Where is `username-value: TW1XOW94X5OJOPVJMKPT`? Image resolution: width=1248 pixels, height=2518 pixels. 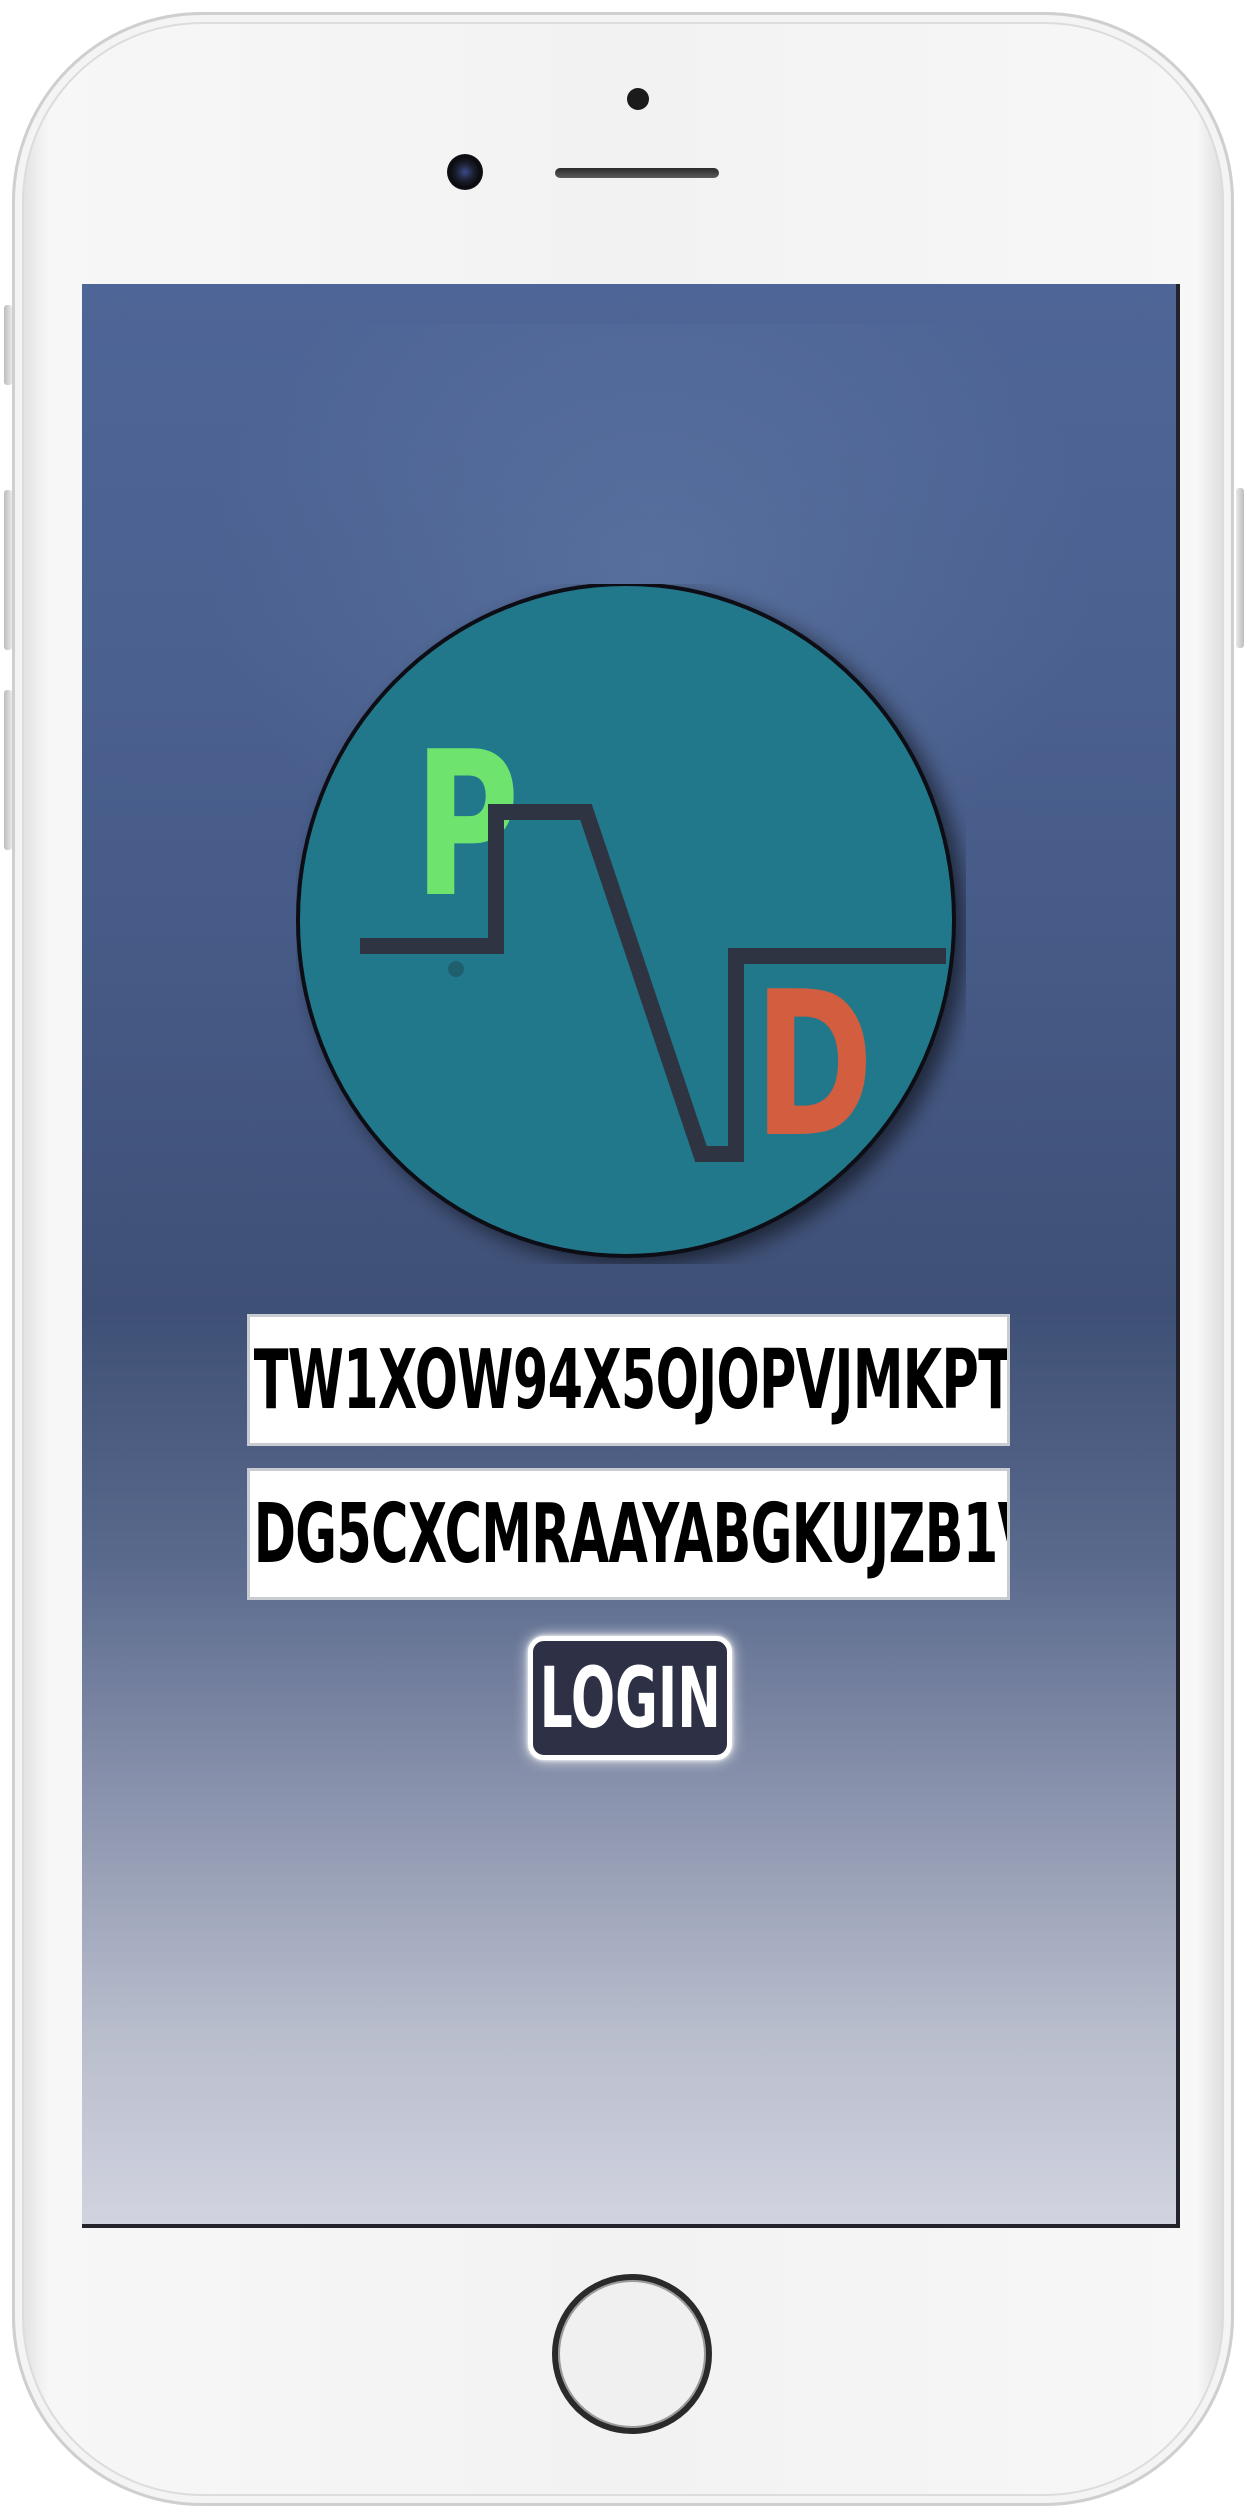 username-value: TW1XOW94X5OJOPVJMKPT is located at coordinates (631, 1380).